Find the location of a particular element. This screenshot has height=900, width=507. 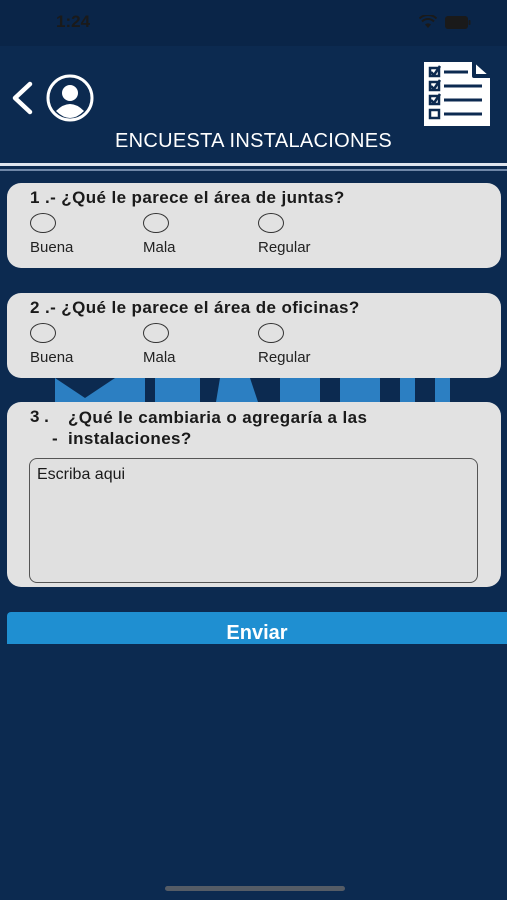

survey-checklist-icon is located at coordinates (457, 94).